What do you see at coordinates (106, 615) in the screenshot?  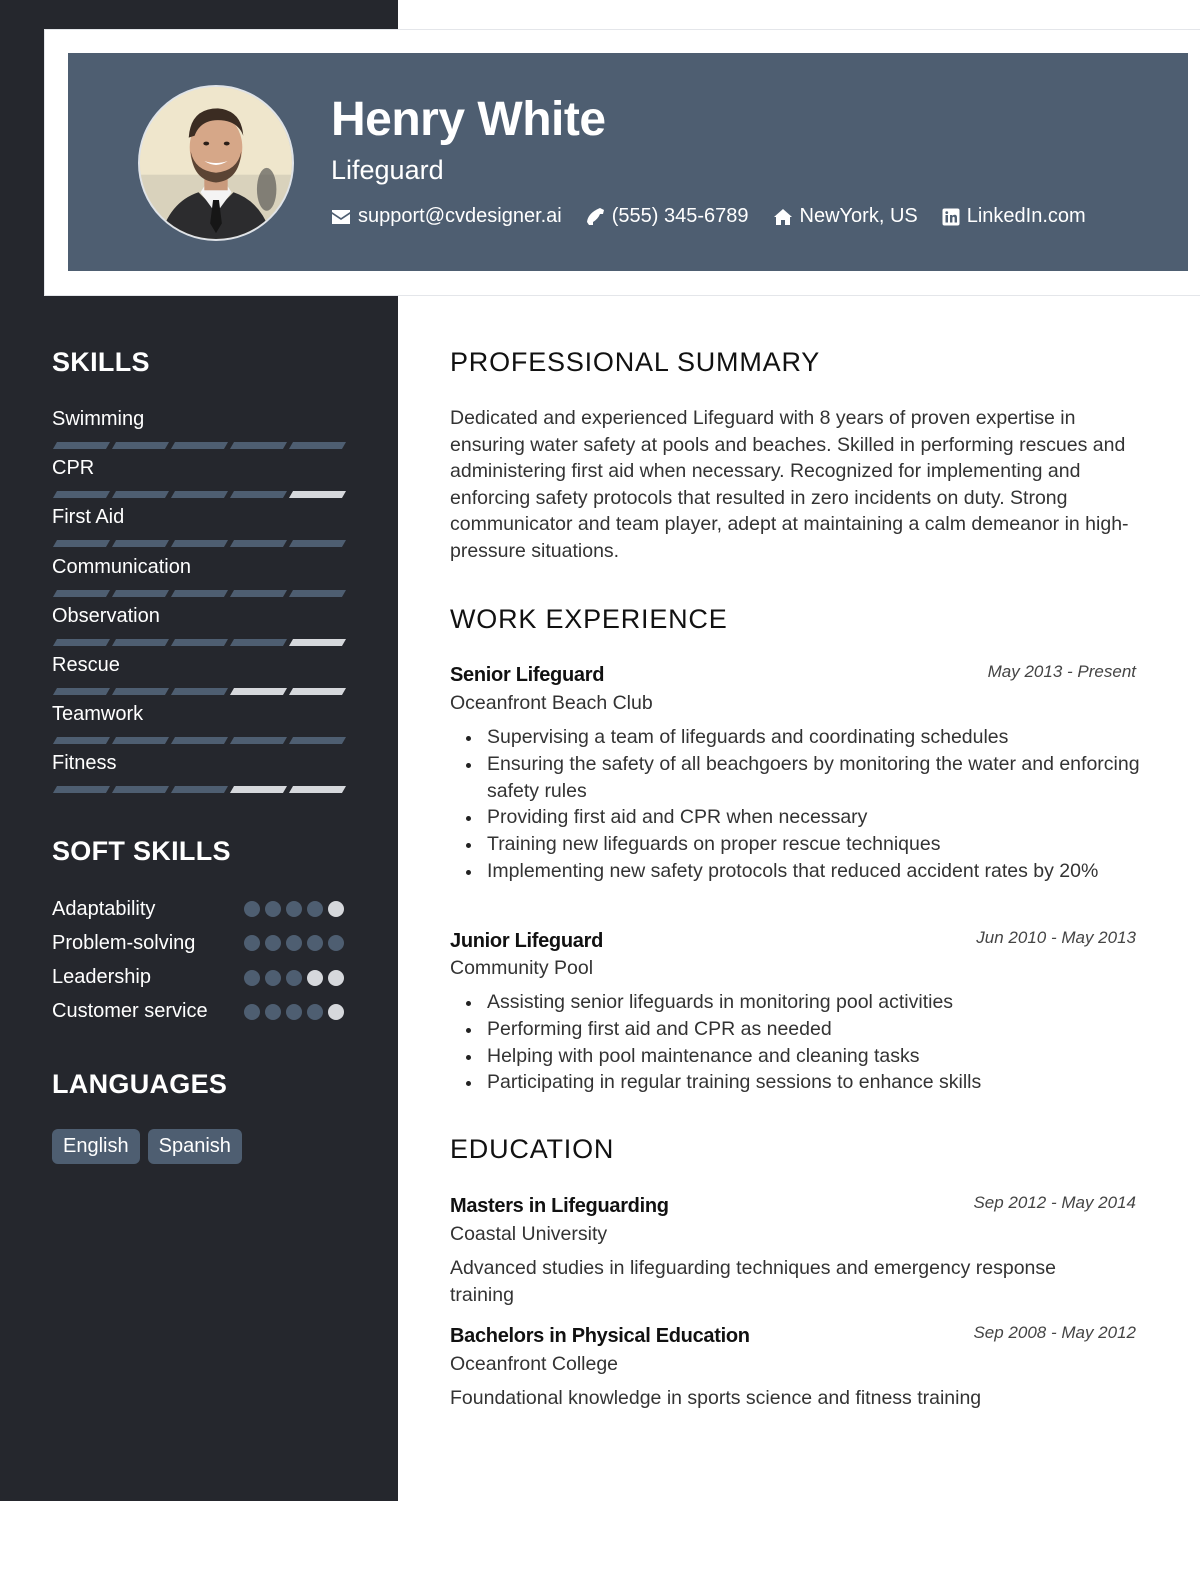 I see `skill-name: Observation` at bounding box center [106, 615].